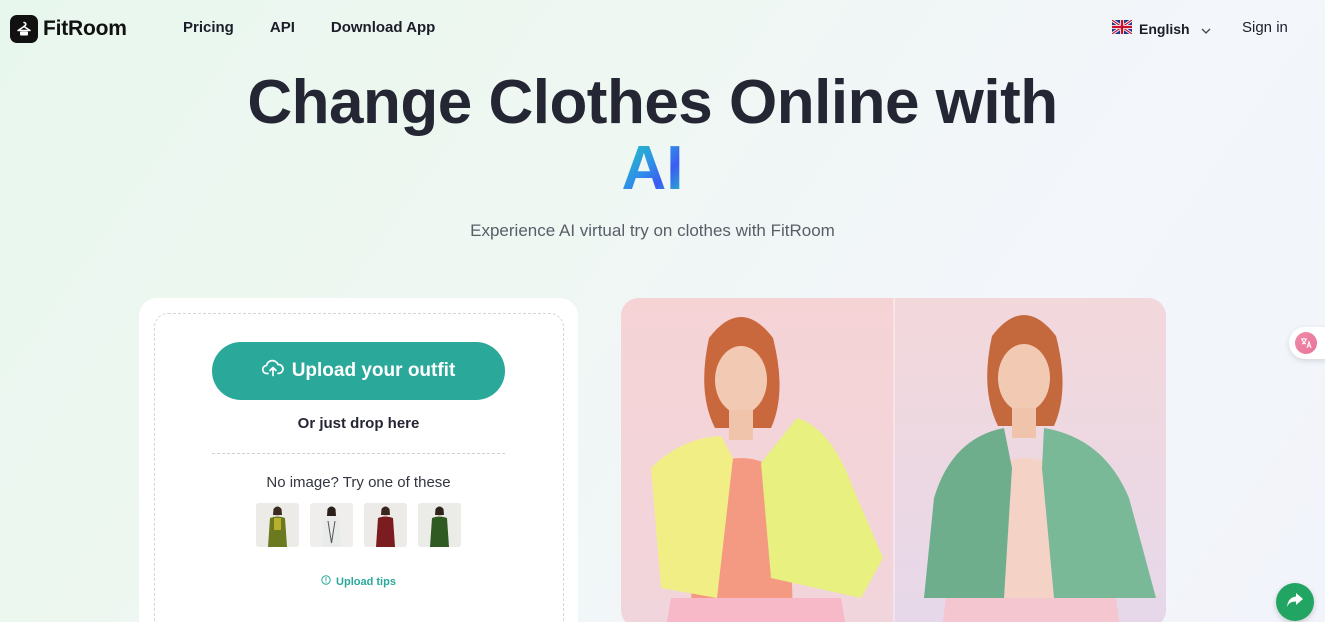  Describe the element at coordinates (373, 370) in the screenshot. I see `upload-button-label: Upload your outfit` at that location.